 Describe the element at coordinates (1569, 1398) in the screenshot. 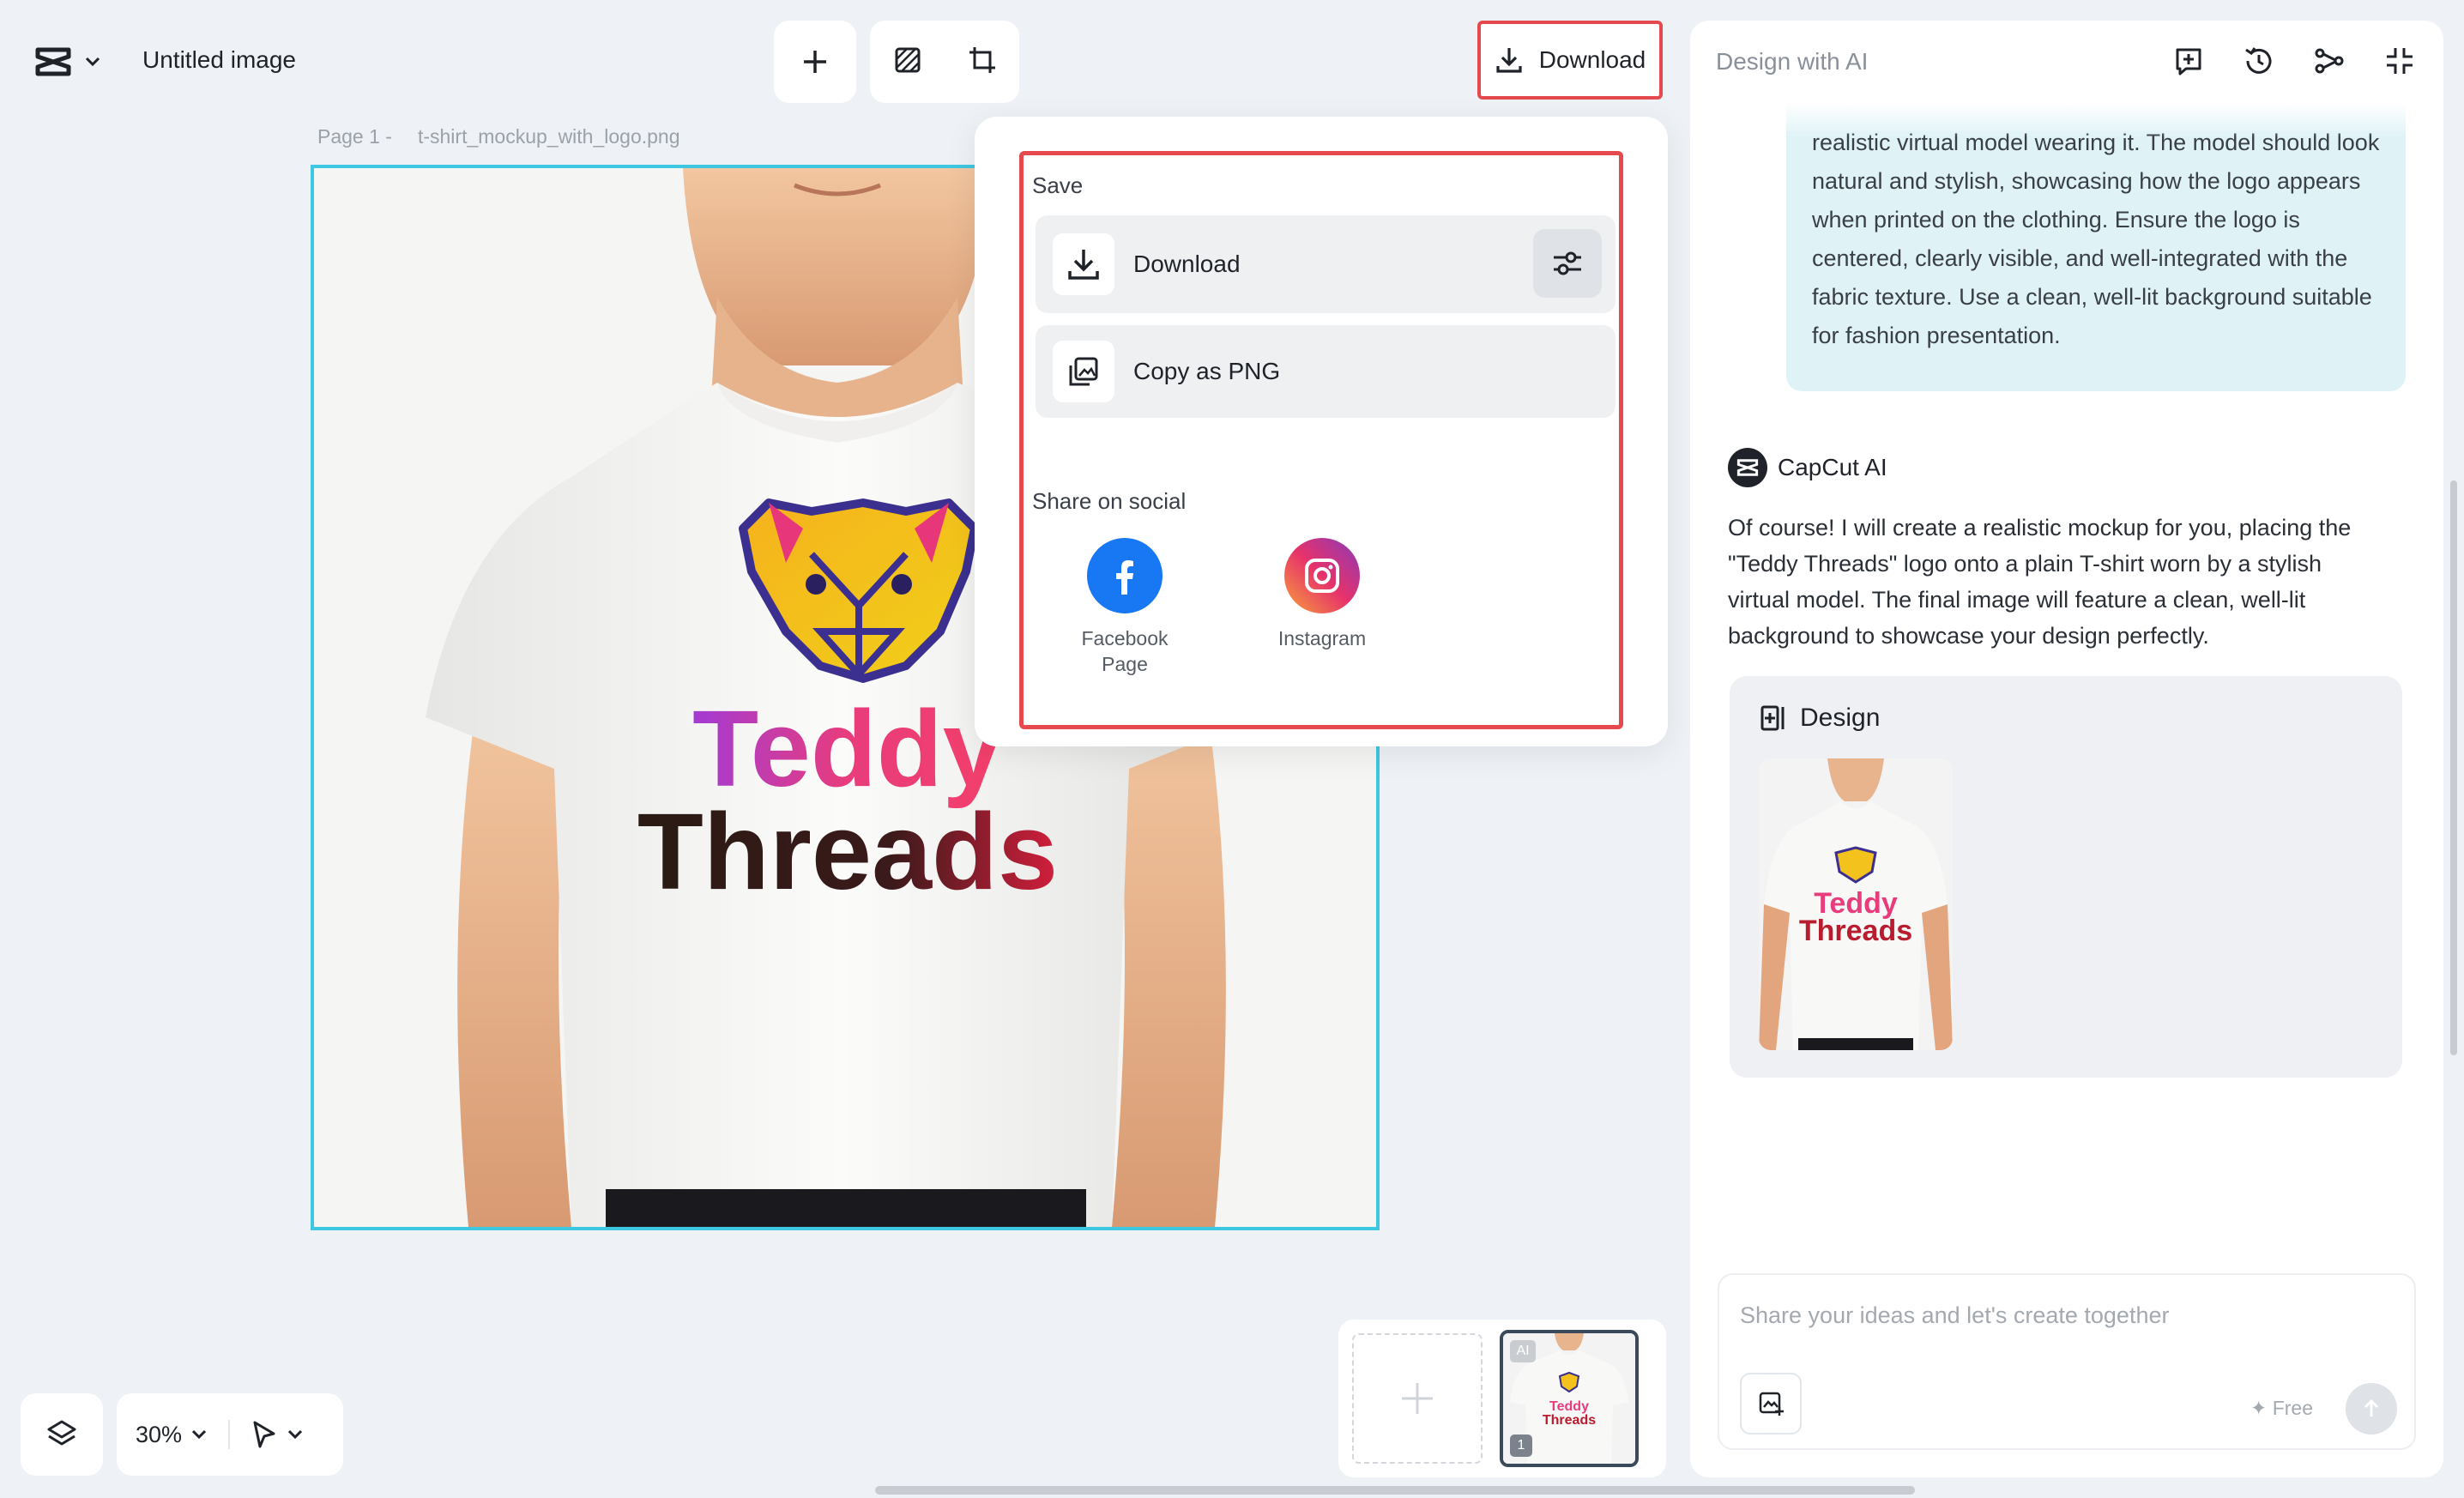

I see `page-thumbnail: Teddy Threads AI 1` at that location.